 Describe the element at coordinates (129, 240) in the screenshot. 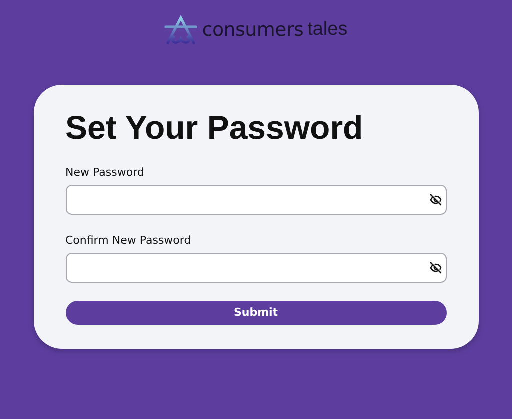

I see `field-label: Confirm New Password` at that location.